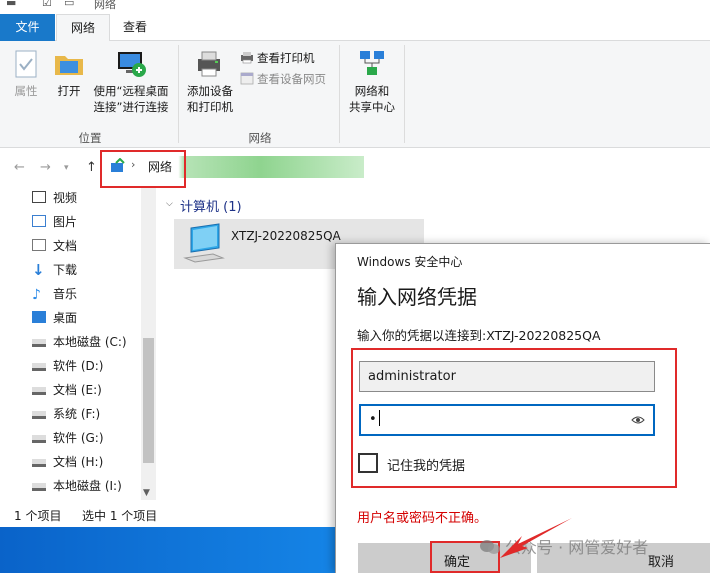 The width and height of the screenshot is (710, 573). Describe the element at coordinates (146, 493) in the screenshot. I see `scroll-down-icon: ▼` at that location.